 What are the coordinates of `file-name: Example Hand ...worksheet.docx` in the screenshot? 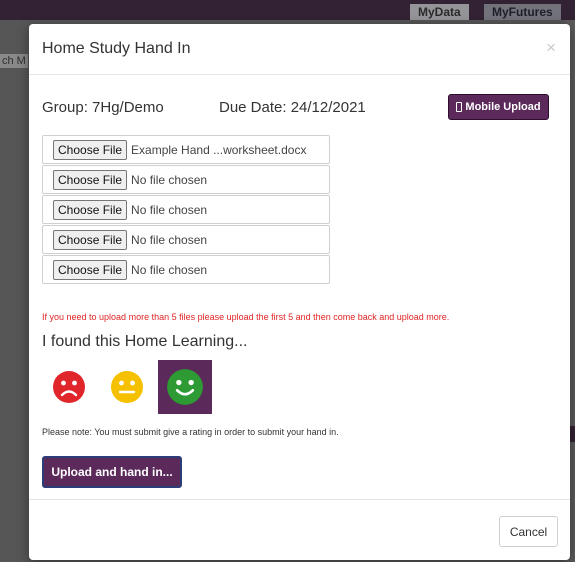 It's located at (219, 149).